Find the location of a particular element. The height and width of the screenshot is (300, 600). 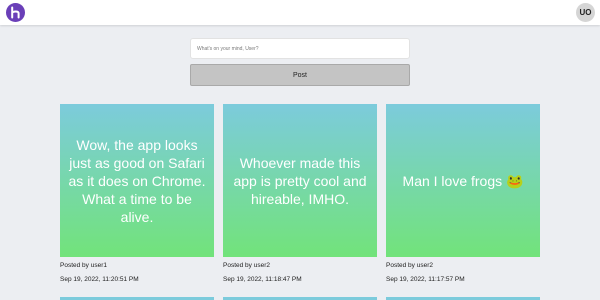

post-author: Posted by user1 is located at coordinates (83, 265).